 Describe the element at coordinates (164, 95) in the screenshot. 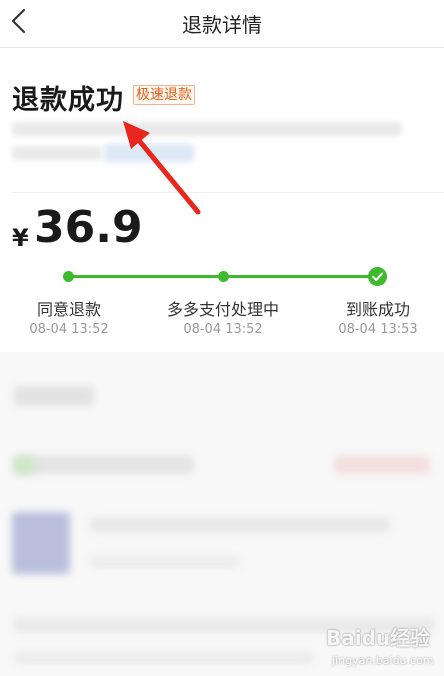

I see `status-badge: 极速退款` at that location.